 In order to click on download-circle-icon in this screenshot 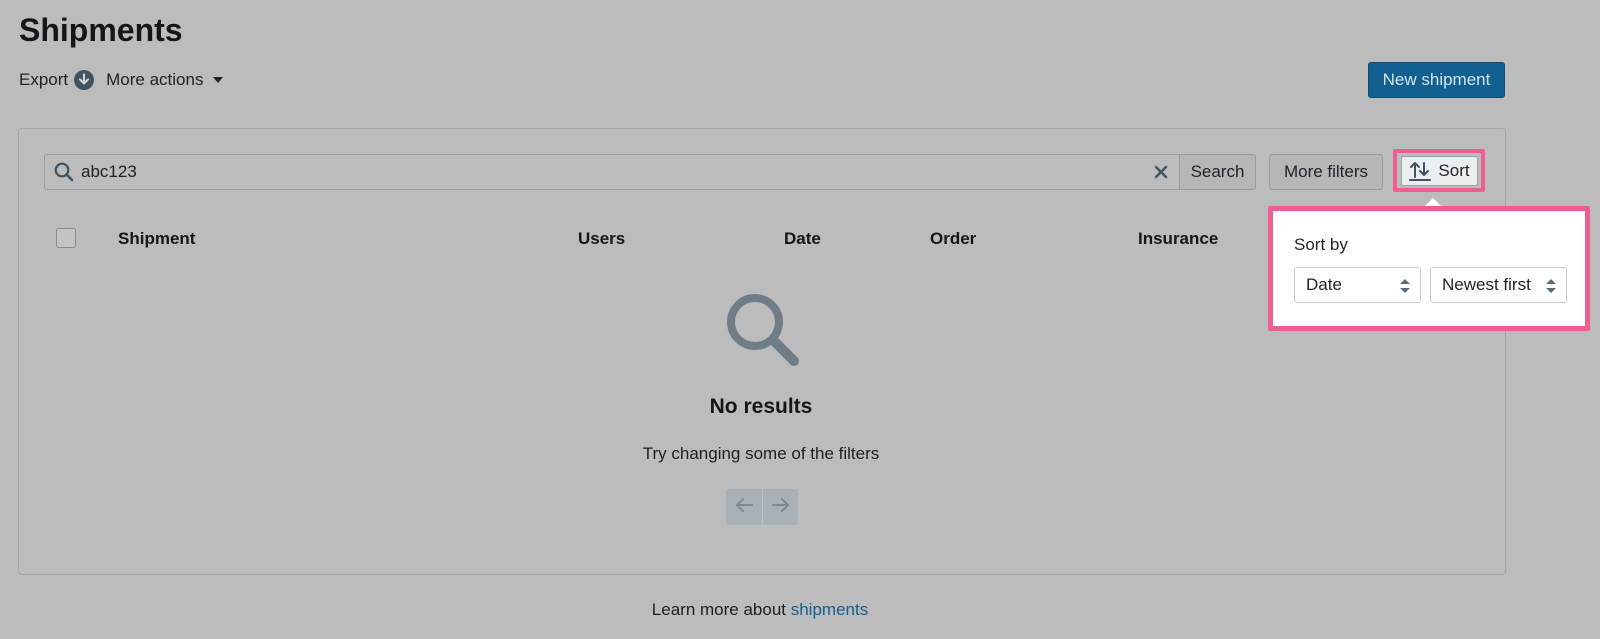, I will do `click(84, 80)`.